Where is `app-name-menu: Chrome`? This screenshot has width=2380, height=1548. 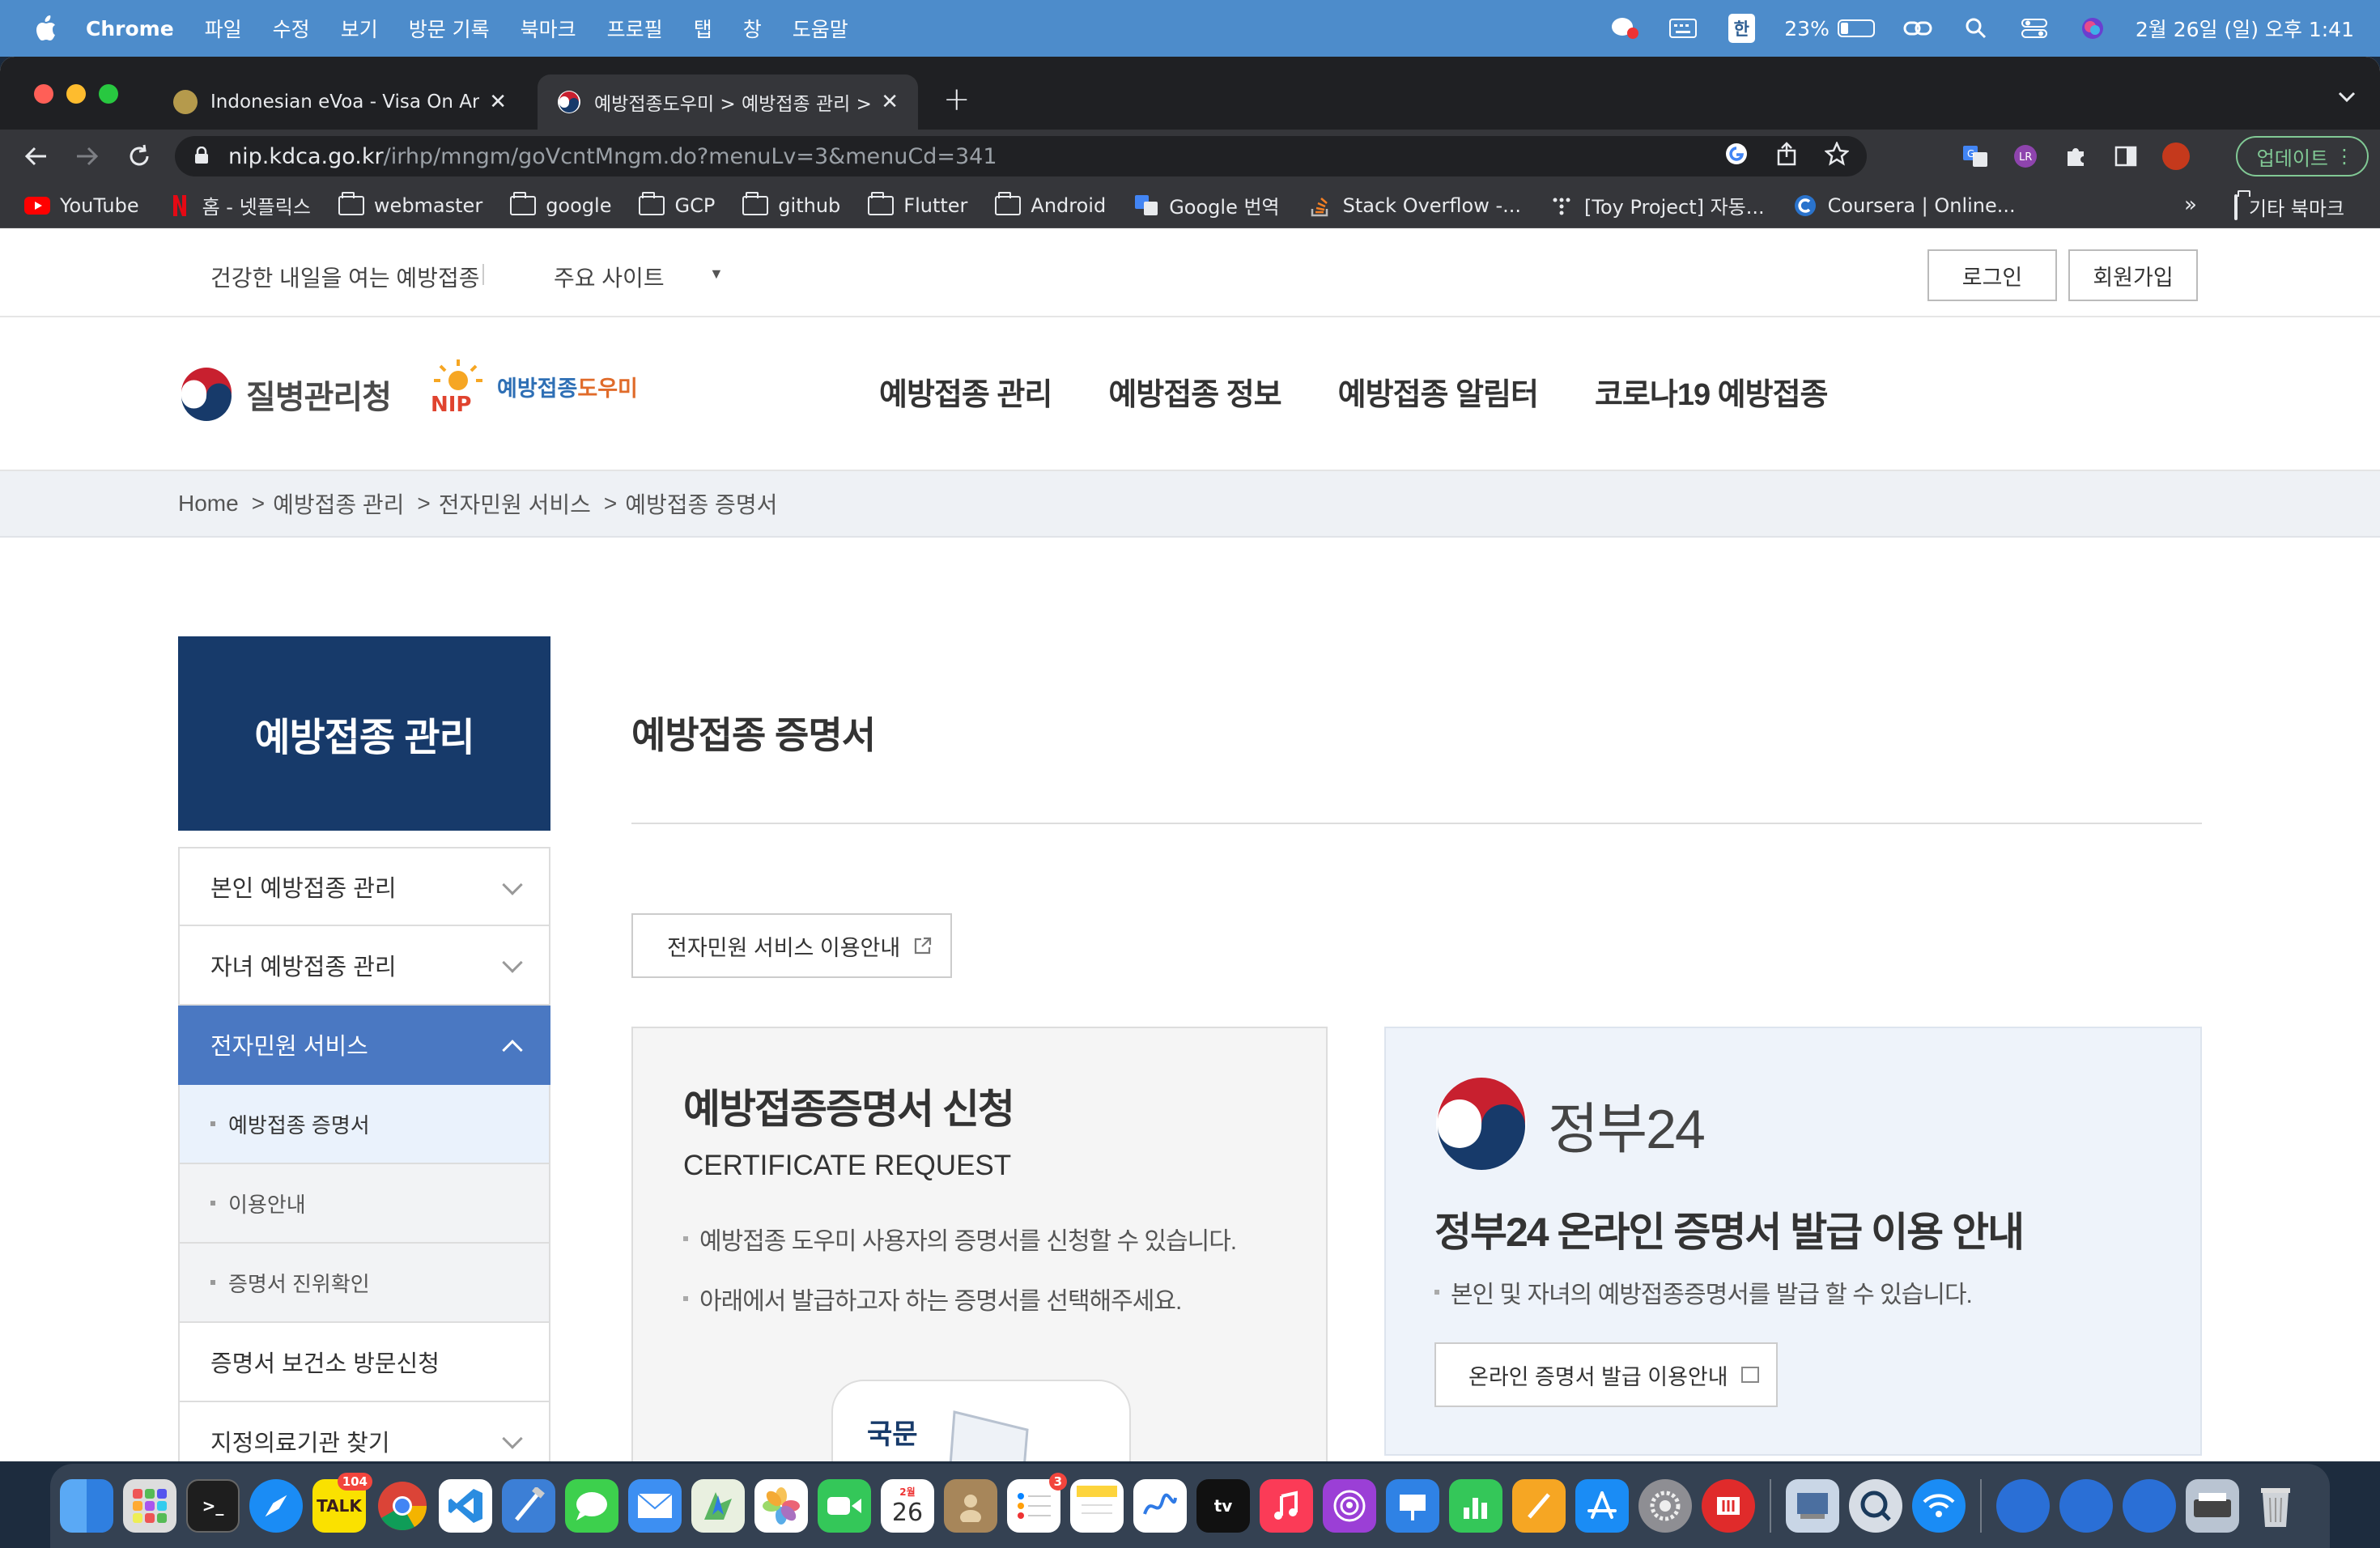
app-name-menu: Chrome is located at coordinates (130, 29).